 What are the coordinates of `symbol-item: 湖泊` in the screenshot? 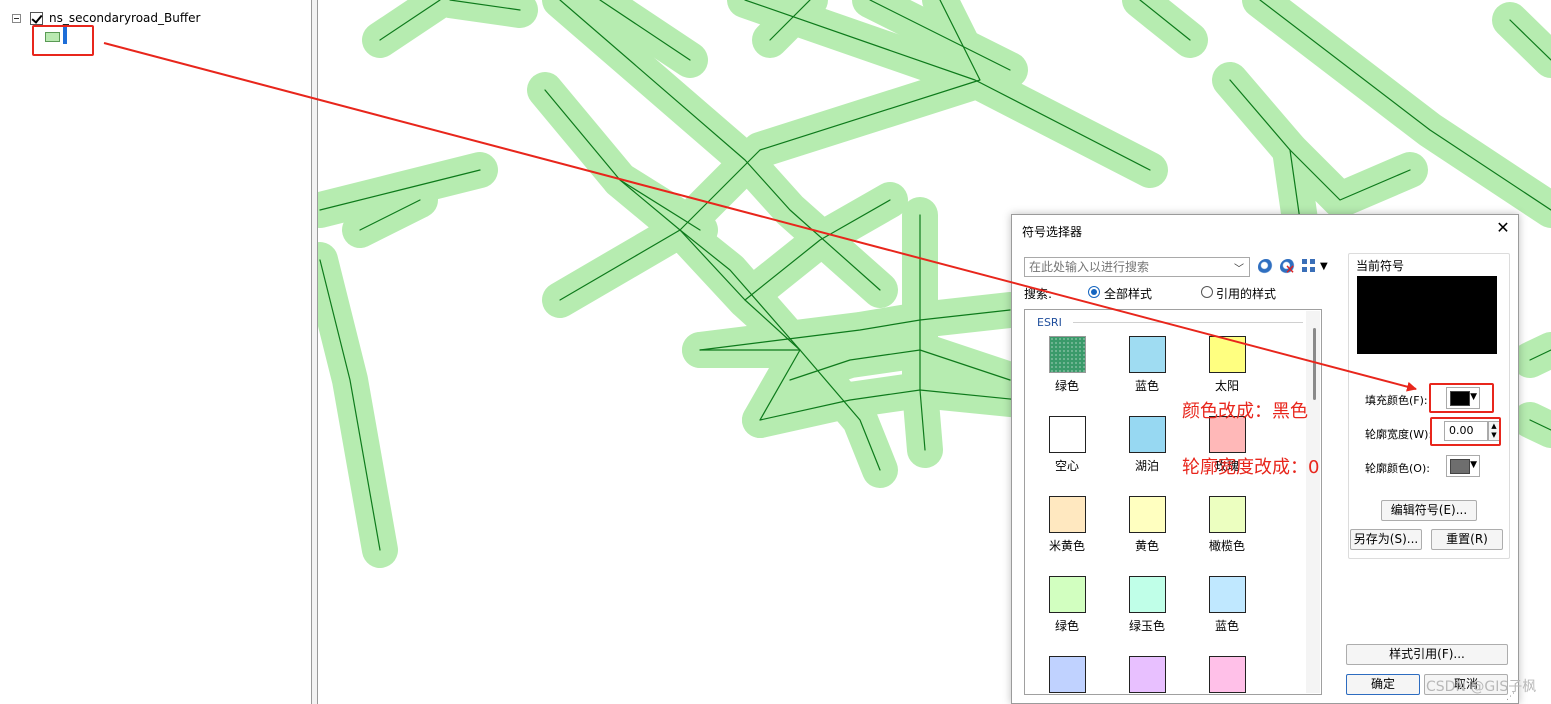 It's located at (1147, 446).